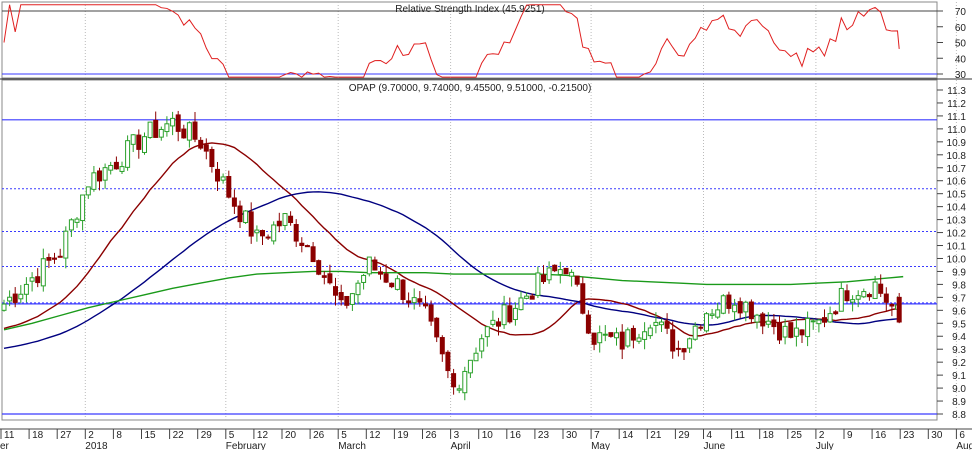  What do you see at coordinates (909, 435) in the screenshot?
I see `x-tick-label: 23` at bounding box center [909, 435].